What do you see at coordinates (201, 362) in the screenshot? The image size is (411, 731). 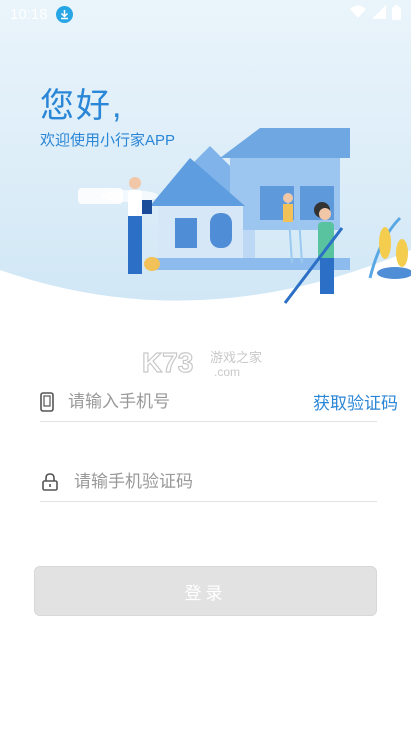 I see `k73-watermark-logo: K73 游戏之家 .com` at bounding box center [201, 362].